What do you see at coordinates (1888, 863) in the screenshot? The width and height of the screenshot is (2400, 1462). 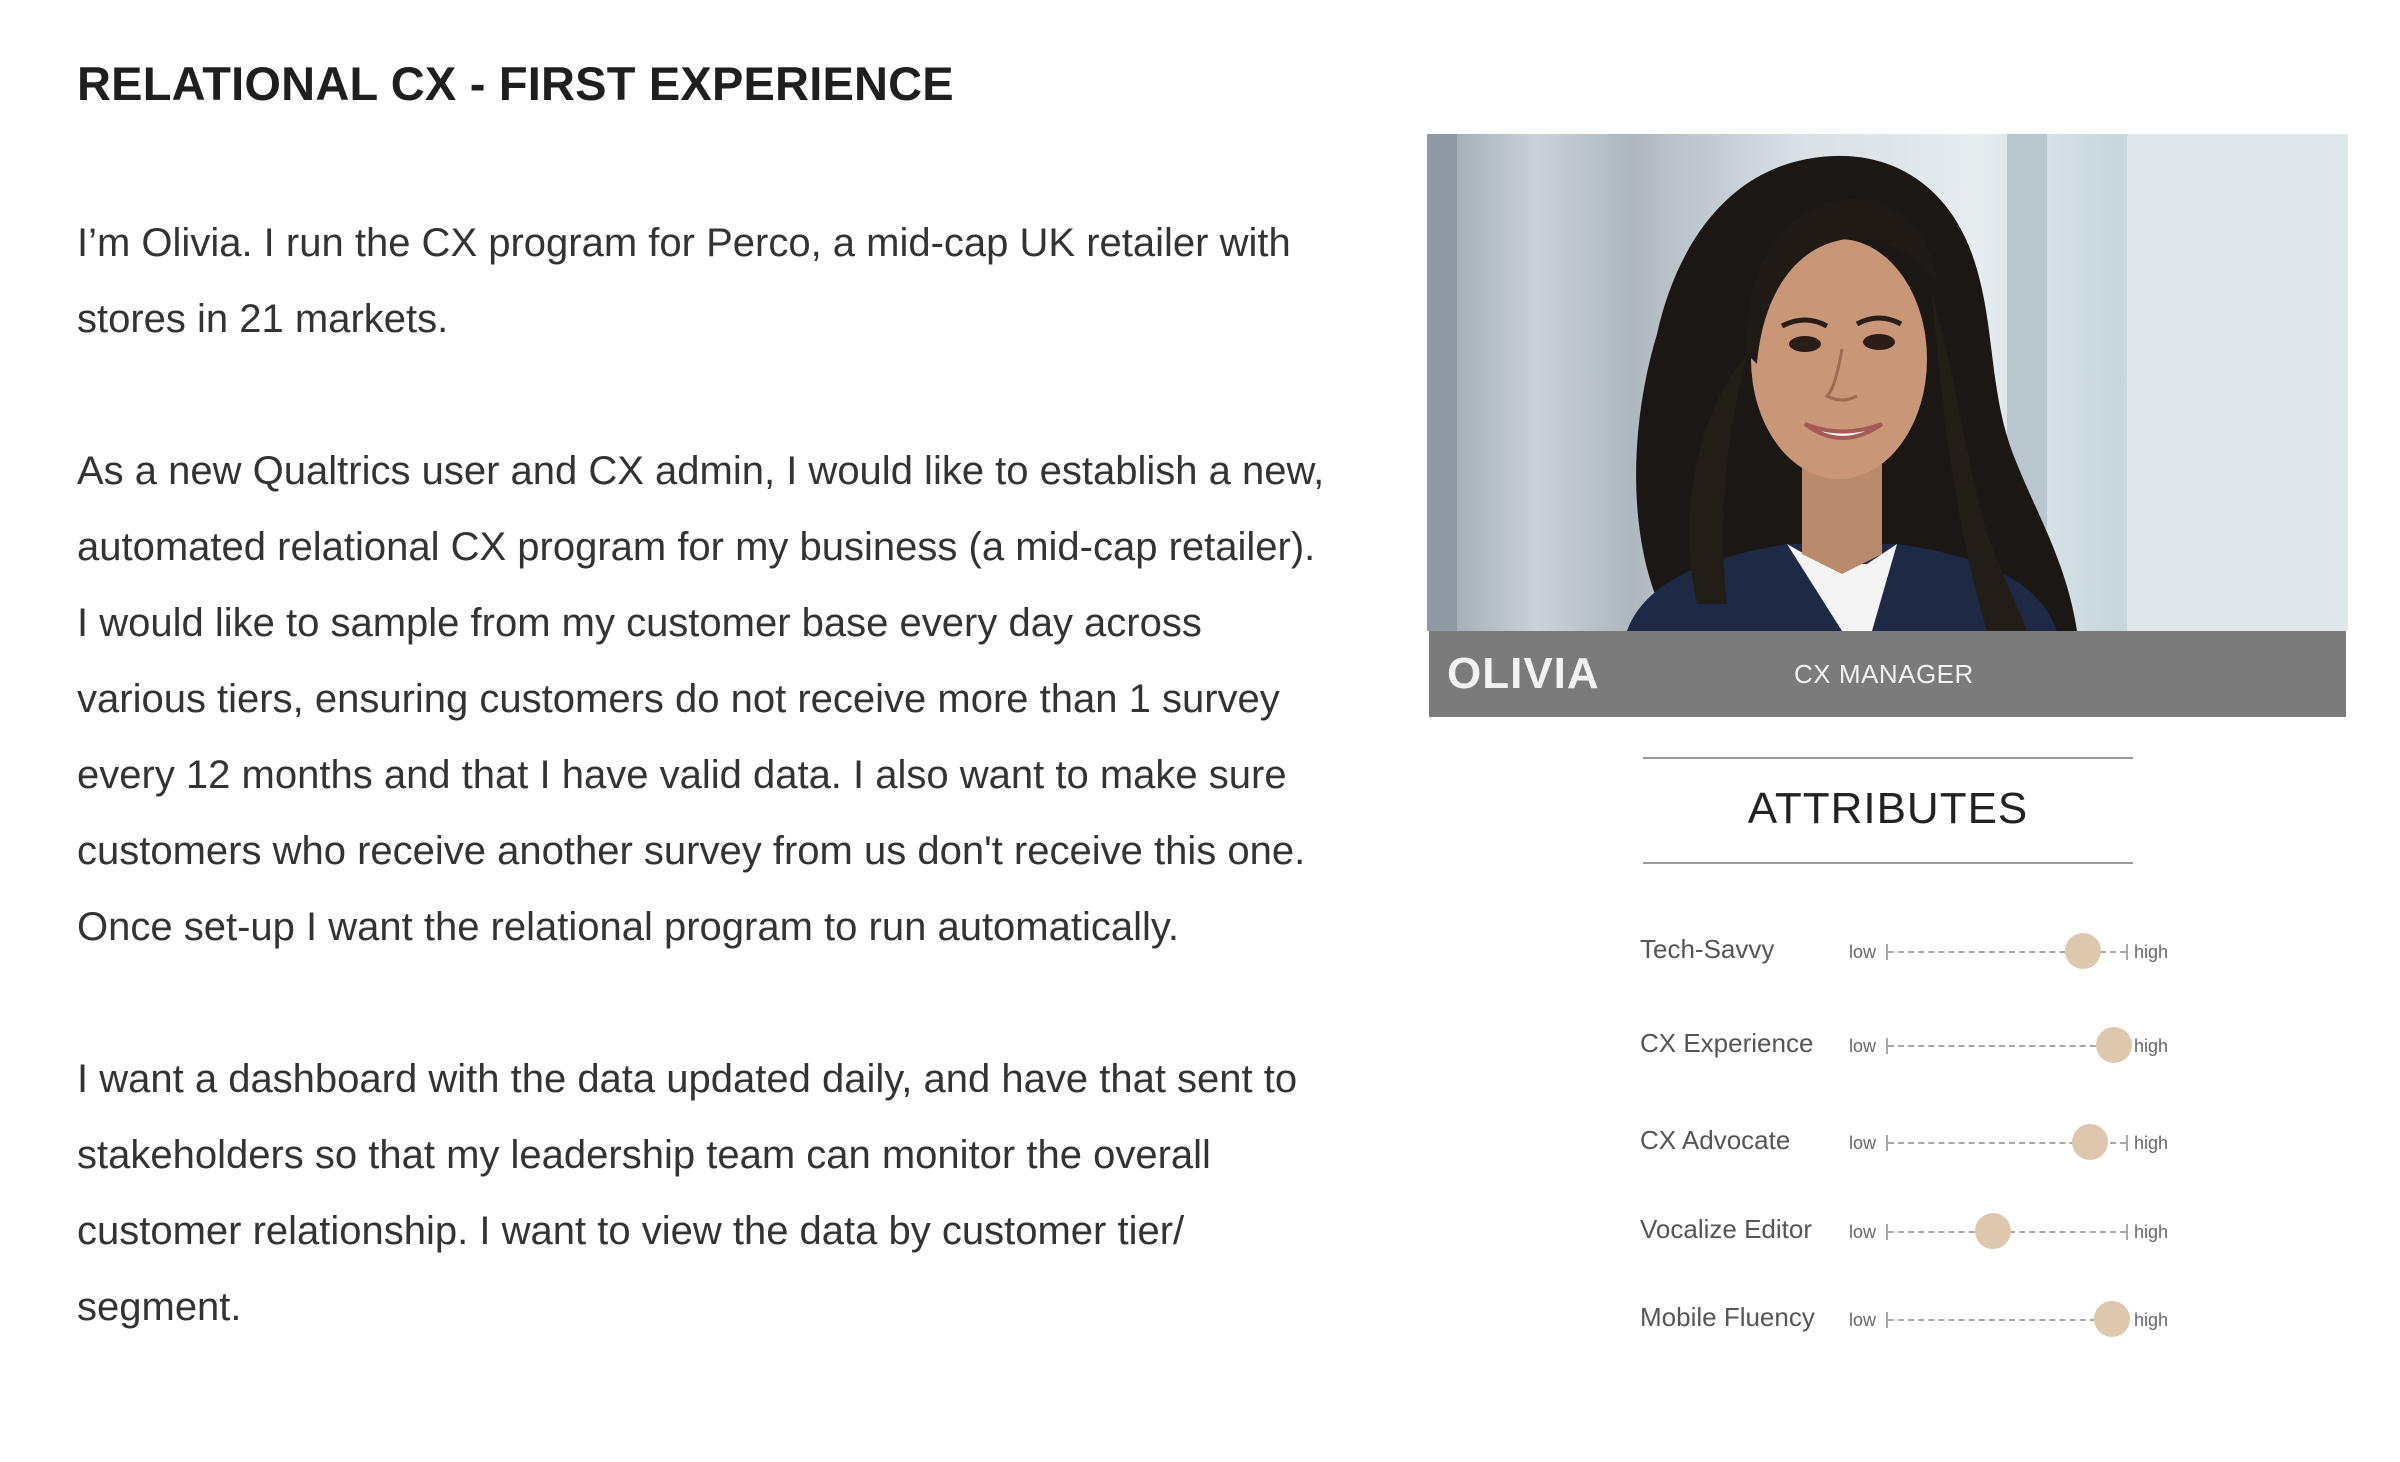 I see `attributes-bottom-divider` at bounding box center [1888, 863].